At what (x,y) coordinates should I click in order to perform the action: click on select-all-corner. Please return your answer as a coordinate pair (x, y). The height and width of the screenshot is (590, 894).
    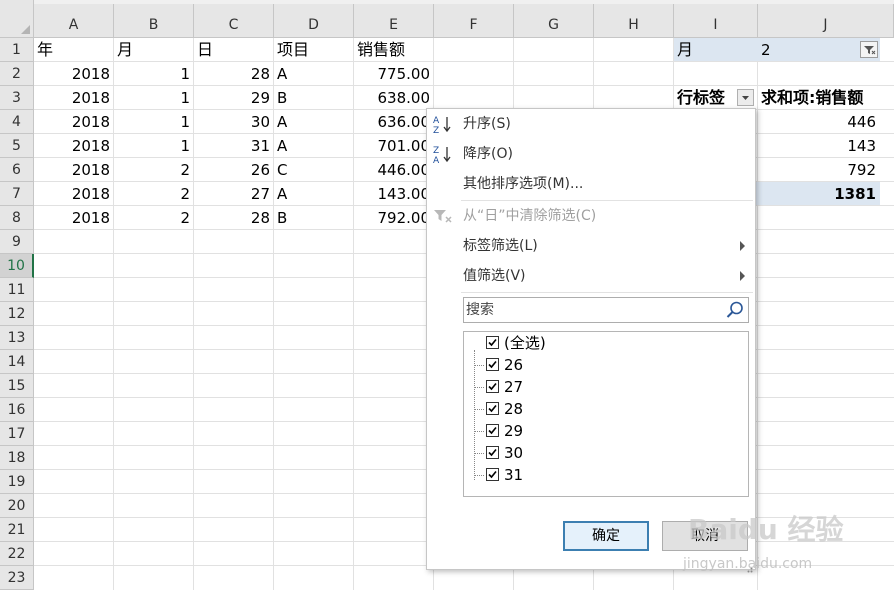
    Looking at the image, I should click on (17, 19).